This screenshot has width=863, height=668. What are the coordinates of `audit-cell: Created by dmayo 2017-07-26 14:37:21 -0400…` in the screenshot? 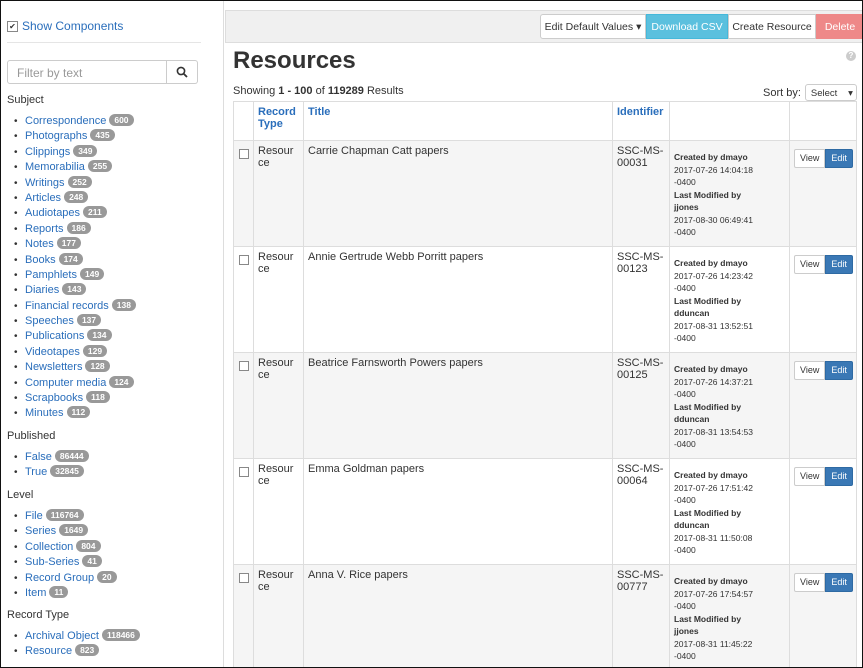 It's located at (729, 405).